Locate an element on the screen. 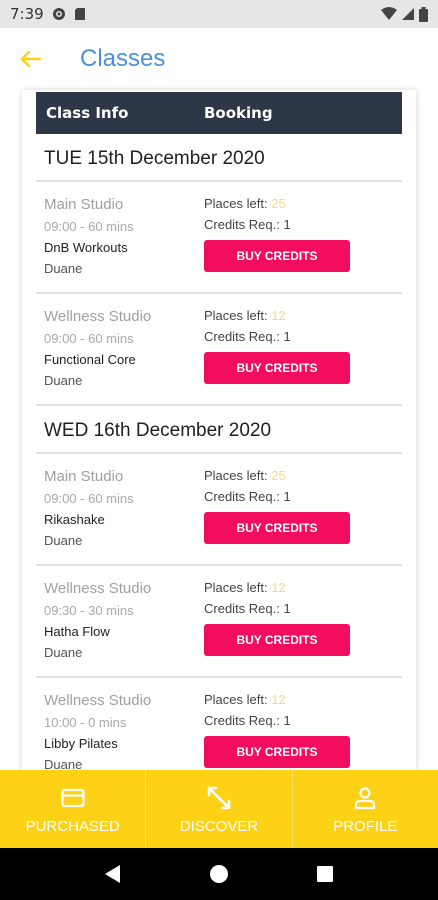 The width and height of the screenshot is (438, 900). tab-label: PURCHASED is located at coordinates (72, 826).